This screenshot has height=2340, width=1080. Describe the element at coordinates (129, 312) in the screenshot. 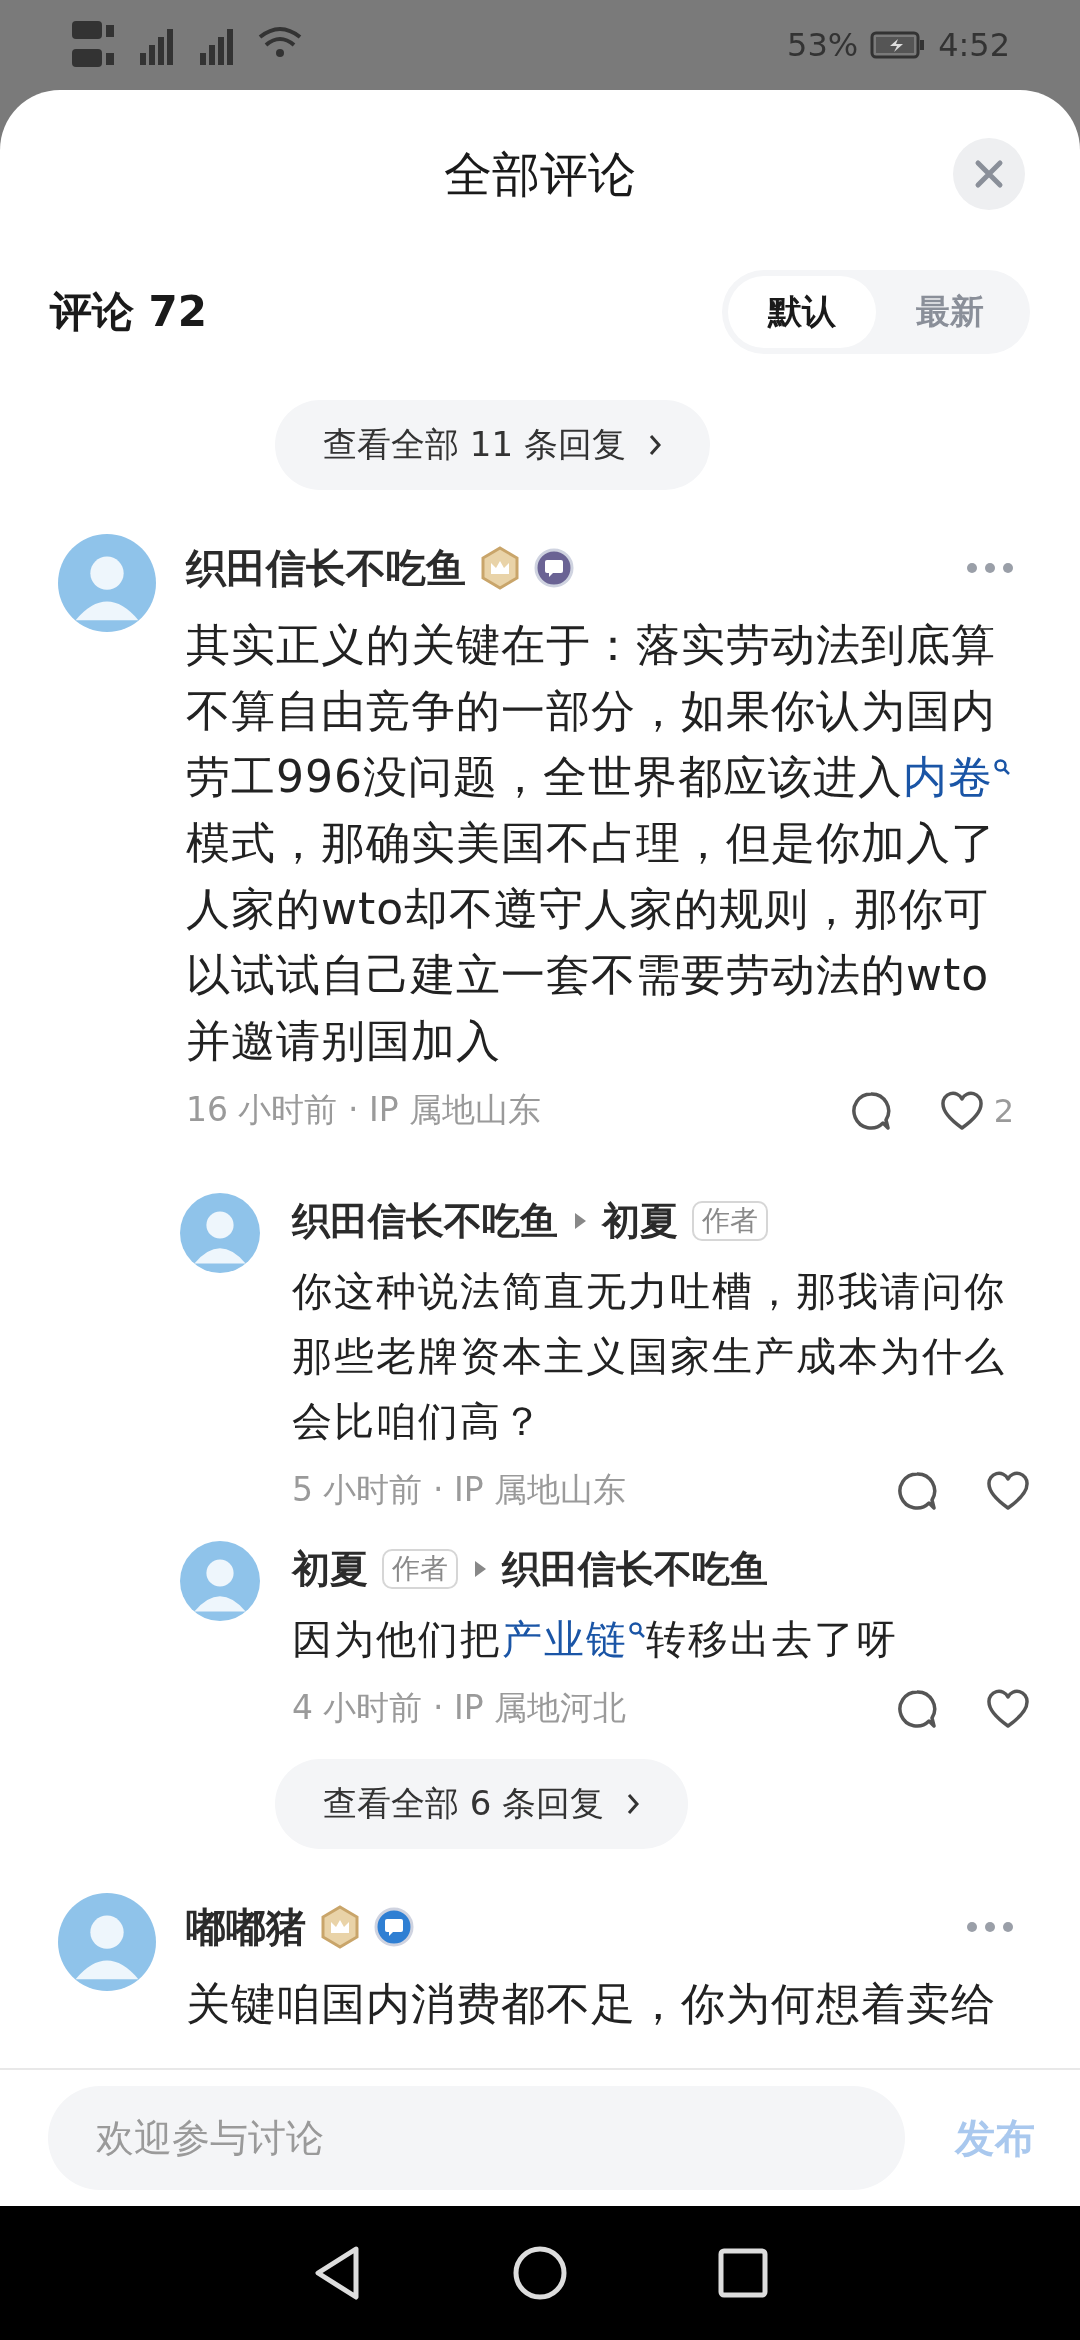

I see `comment-count: 评论 72` at that location.